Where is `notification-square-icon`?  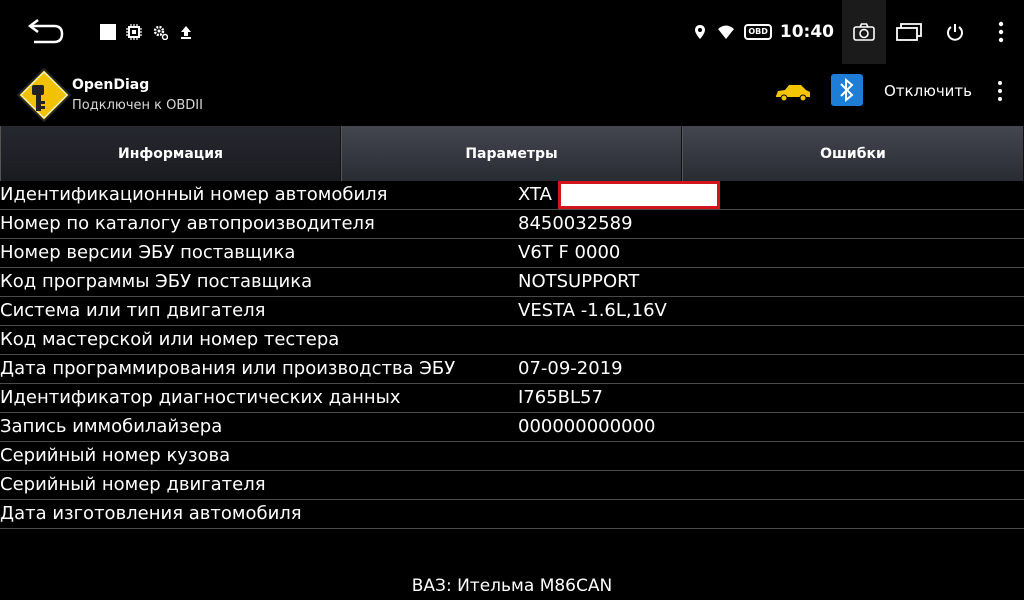
notification-square-icon is located at coordinates (108, 32).